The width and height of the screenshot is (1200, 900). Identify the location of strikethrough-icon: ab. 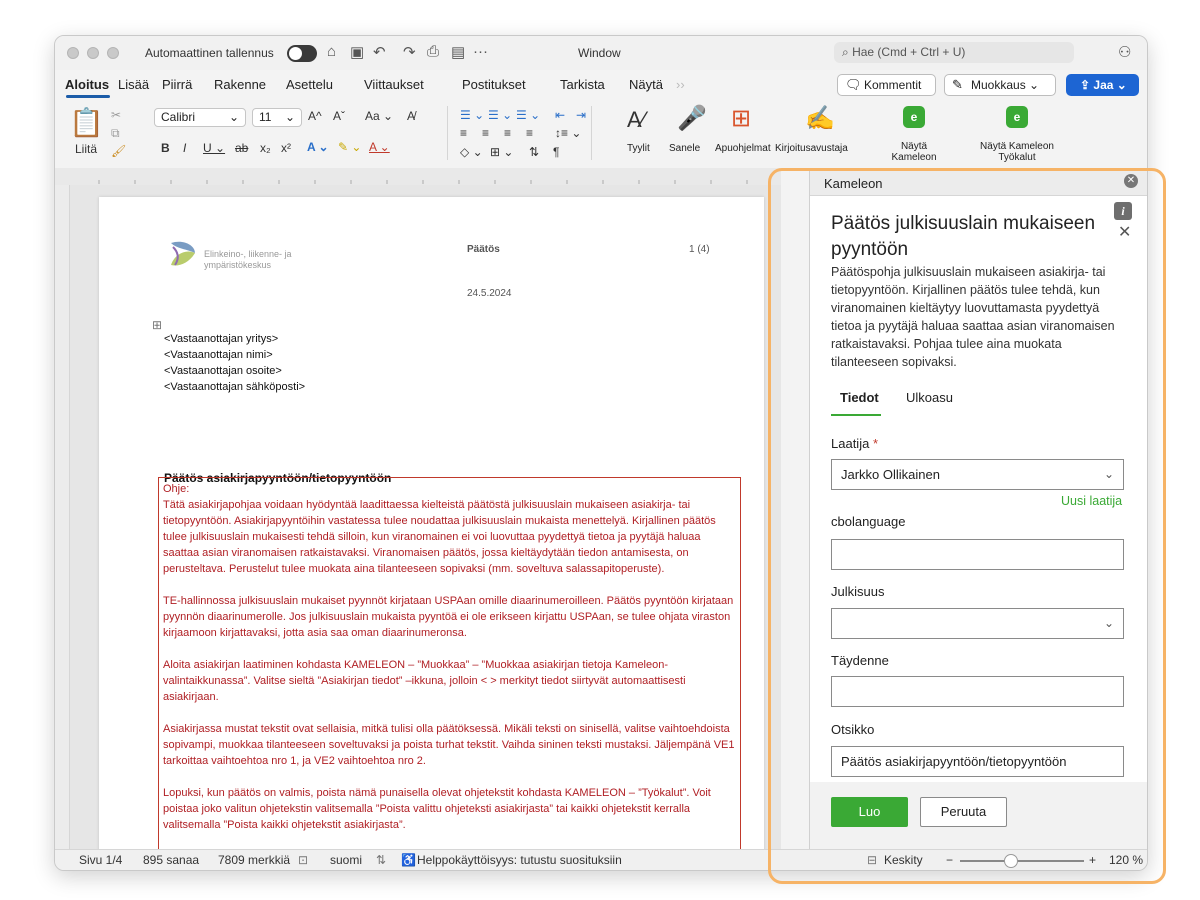
(241, 148).